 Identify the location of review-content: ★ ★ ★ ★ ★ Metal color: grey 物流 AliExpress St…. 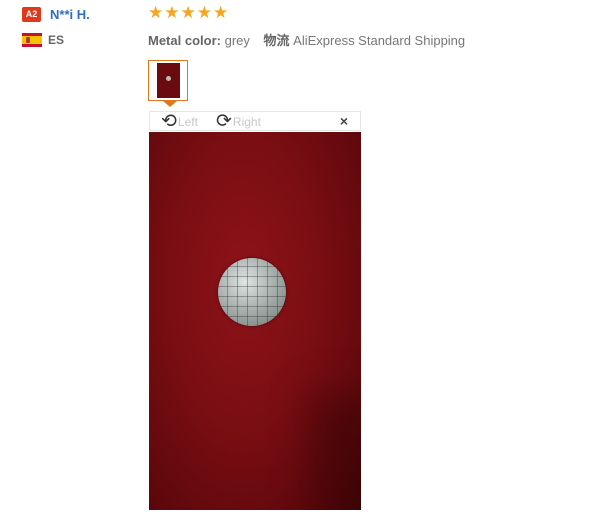
(368, 26).